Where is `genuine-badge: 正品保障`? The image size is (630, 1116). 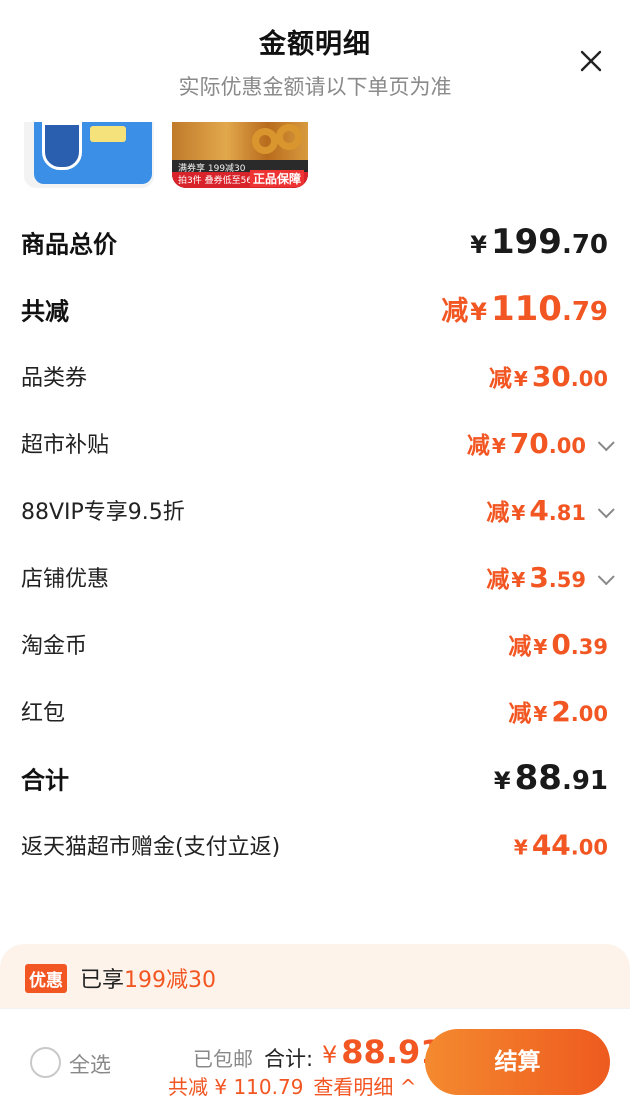
genuine-badge: 正品保障 is located at coordinates (276, 178).